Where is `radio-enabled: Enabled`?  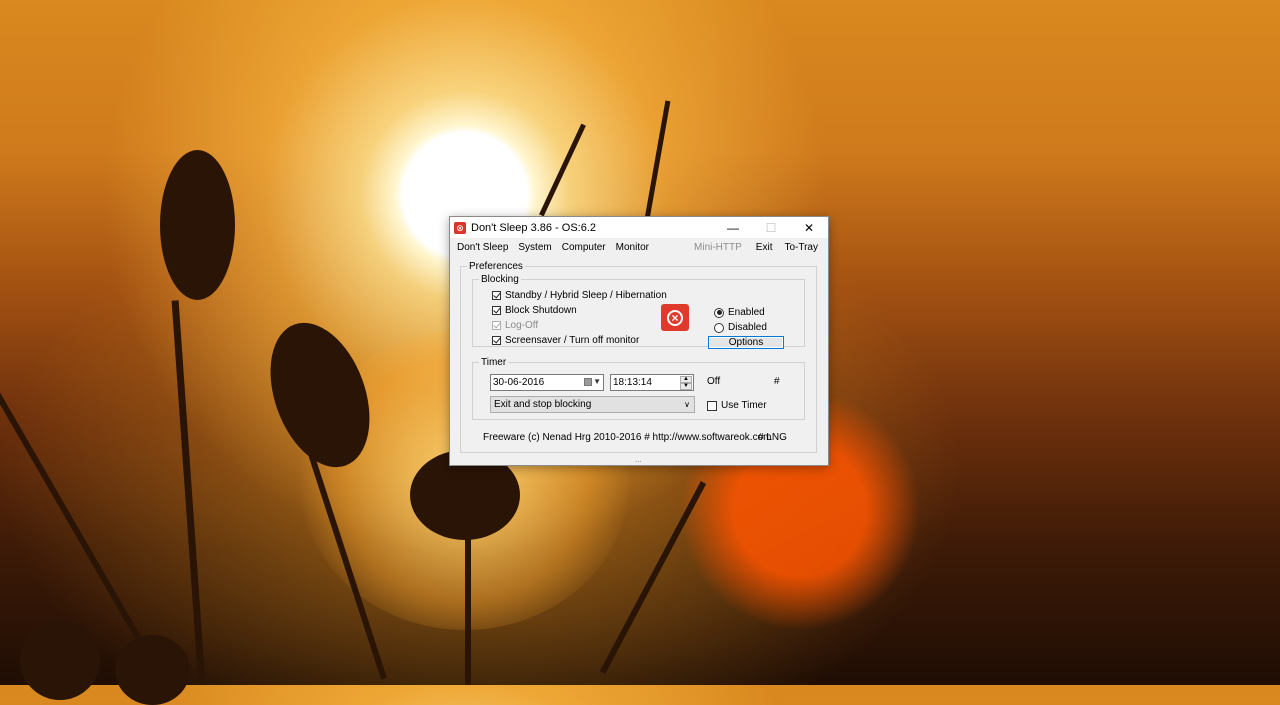
radio-enabled: Enabled is located at coordinates (739, 312).